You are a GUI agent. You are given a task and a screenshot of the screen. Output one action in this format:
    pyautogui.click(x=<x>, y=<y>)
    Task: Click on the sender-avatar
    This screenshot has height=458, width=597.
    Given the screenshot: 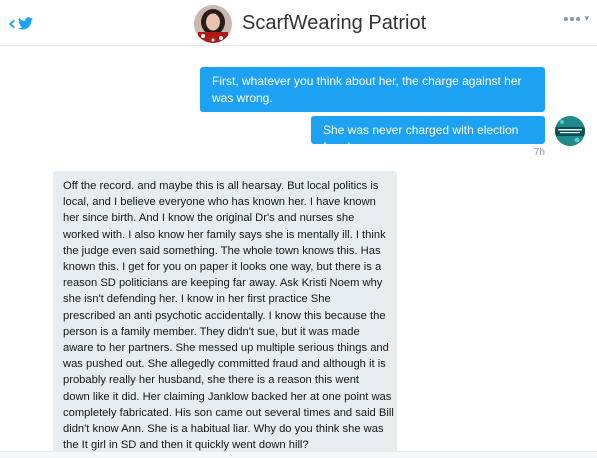 What is the action you would take?
    pyautogui.click(x=570, y=131)
    